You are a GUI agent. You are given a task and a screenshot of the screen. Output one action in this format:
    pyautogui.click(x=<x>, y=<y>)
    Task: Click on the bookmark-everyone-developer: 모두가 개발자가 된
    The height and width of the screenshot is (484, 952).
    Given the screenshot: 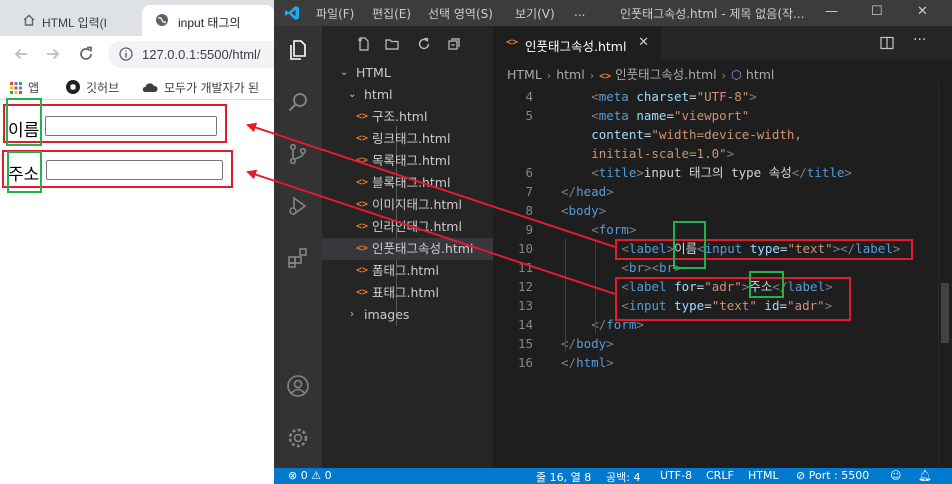 What is the action you would take?
    pyautogui.click(x=200, y=87)
    